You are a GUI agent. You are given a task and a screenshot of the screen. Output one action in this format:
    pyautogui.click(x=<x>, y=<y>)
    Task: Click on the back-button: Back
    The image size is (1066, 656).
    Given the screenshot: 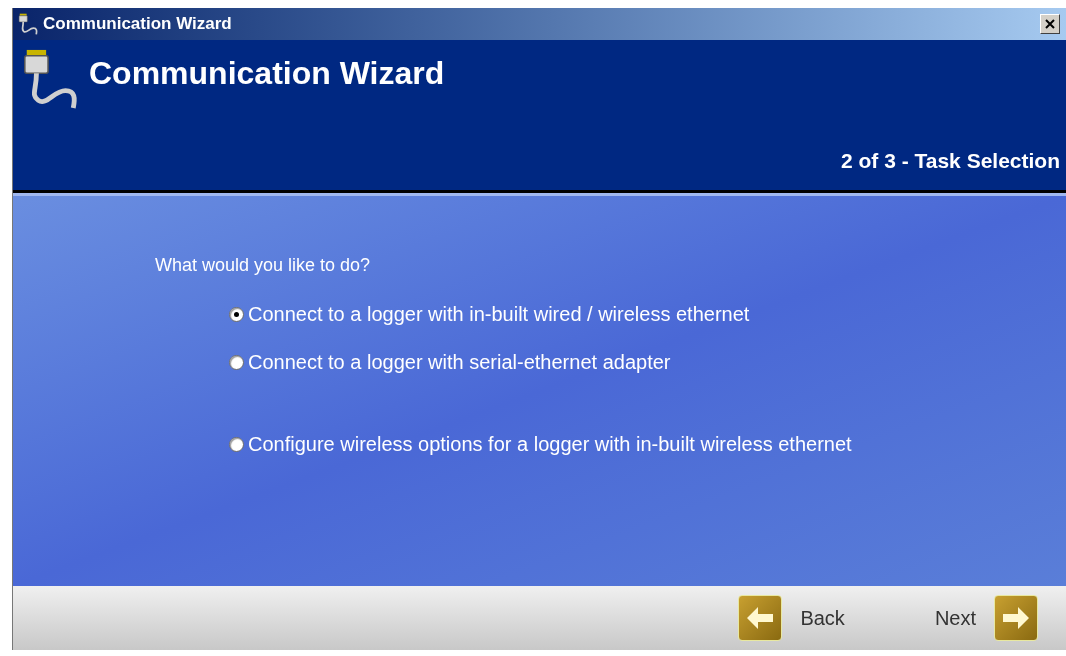 What is the action you would take?
    pyautogui.click(x=791, y=618)
    